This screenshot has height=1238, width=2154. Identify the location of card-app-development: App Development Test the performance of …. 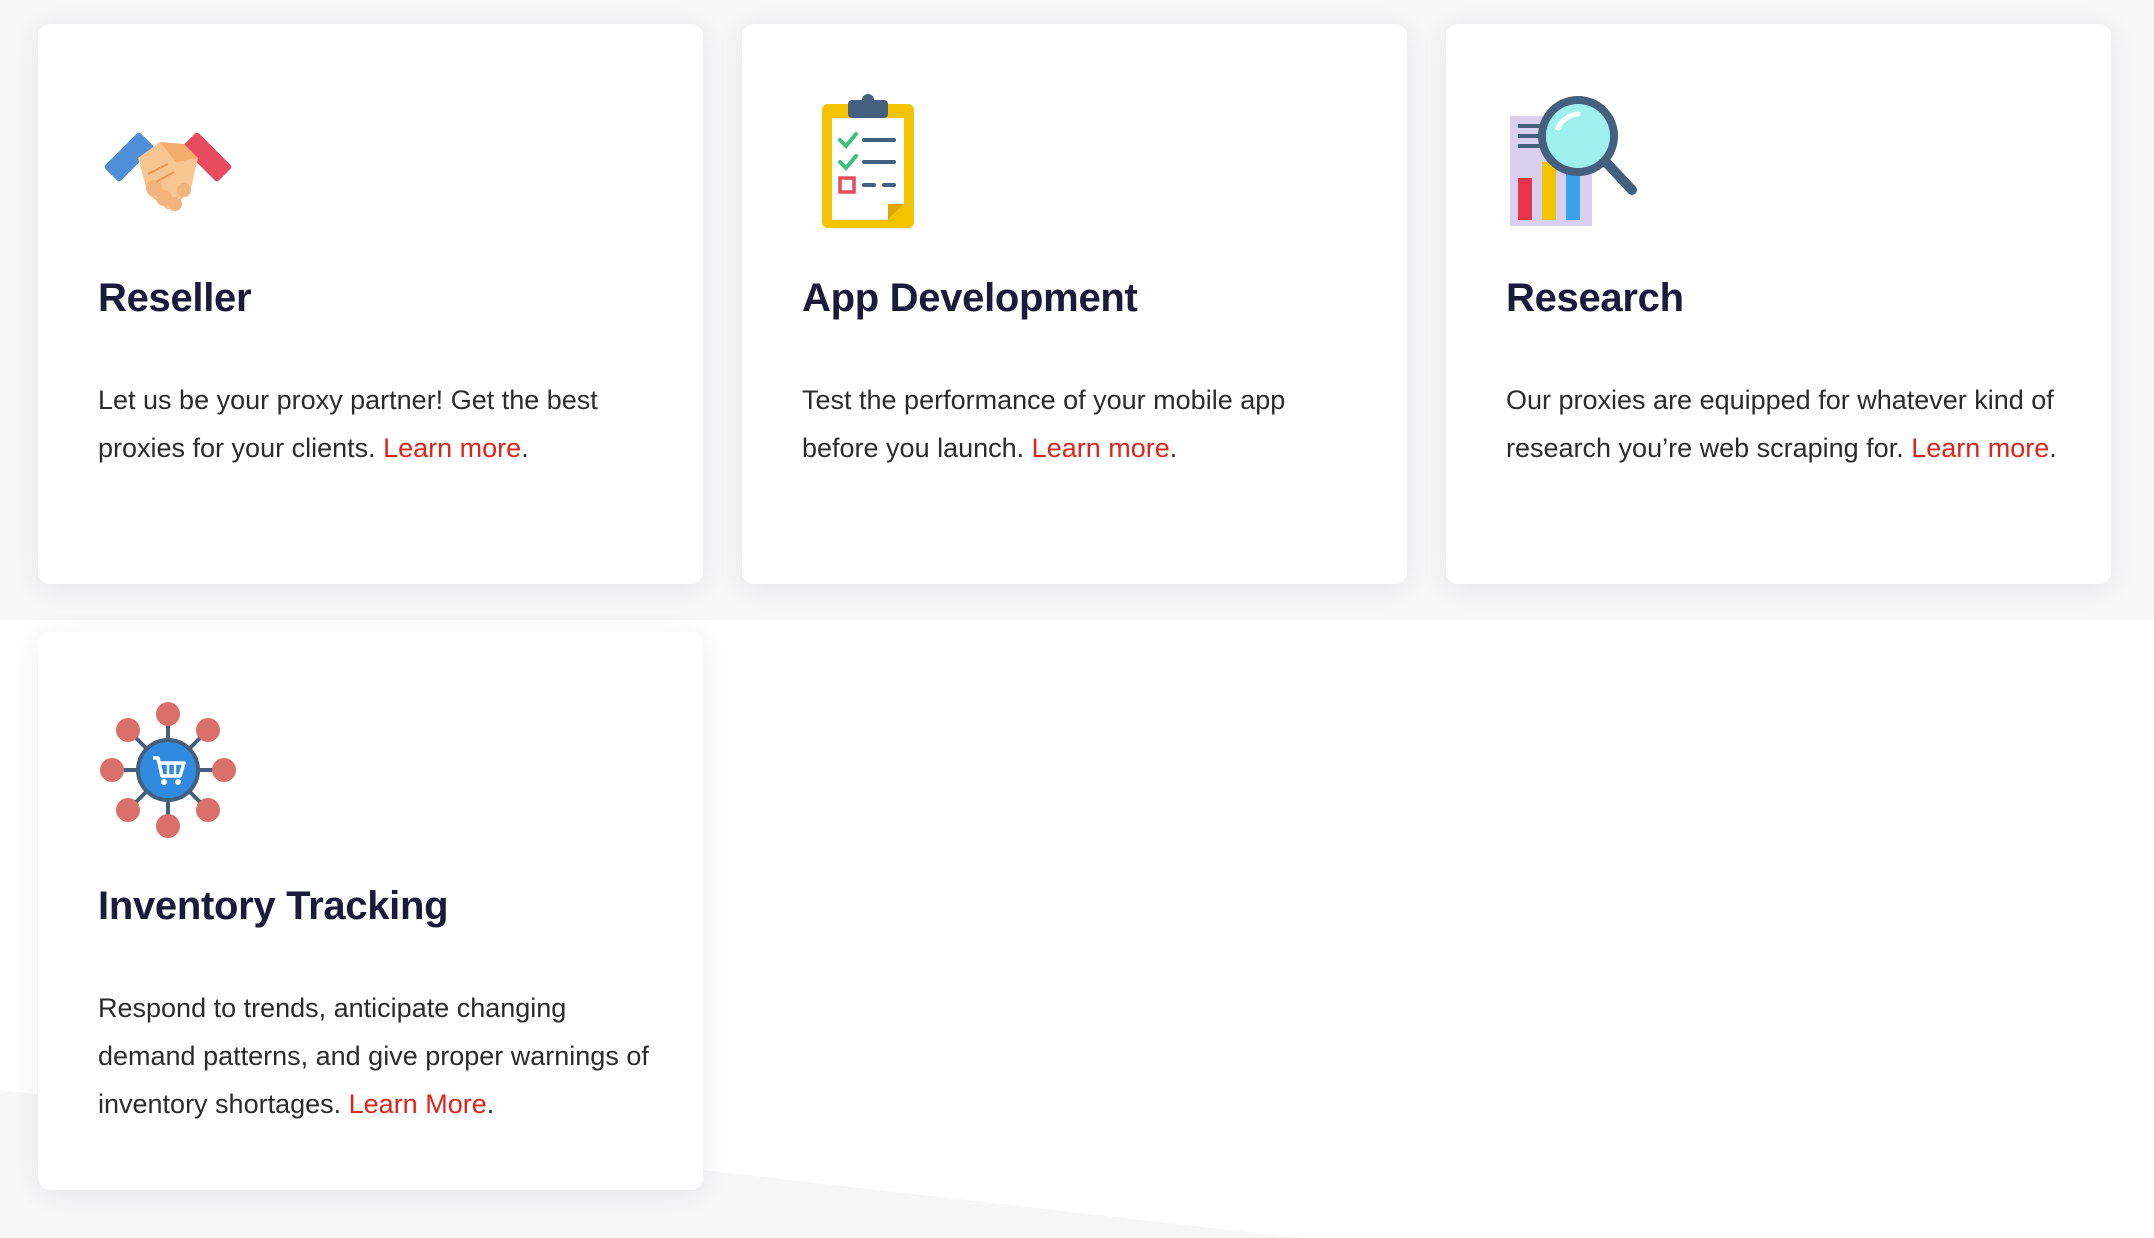
(1074, 304).